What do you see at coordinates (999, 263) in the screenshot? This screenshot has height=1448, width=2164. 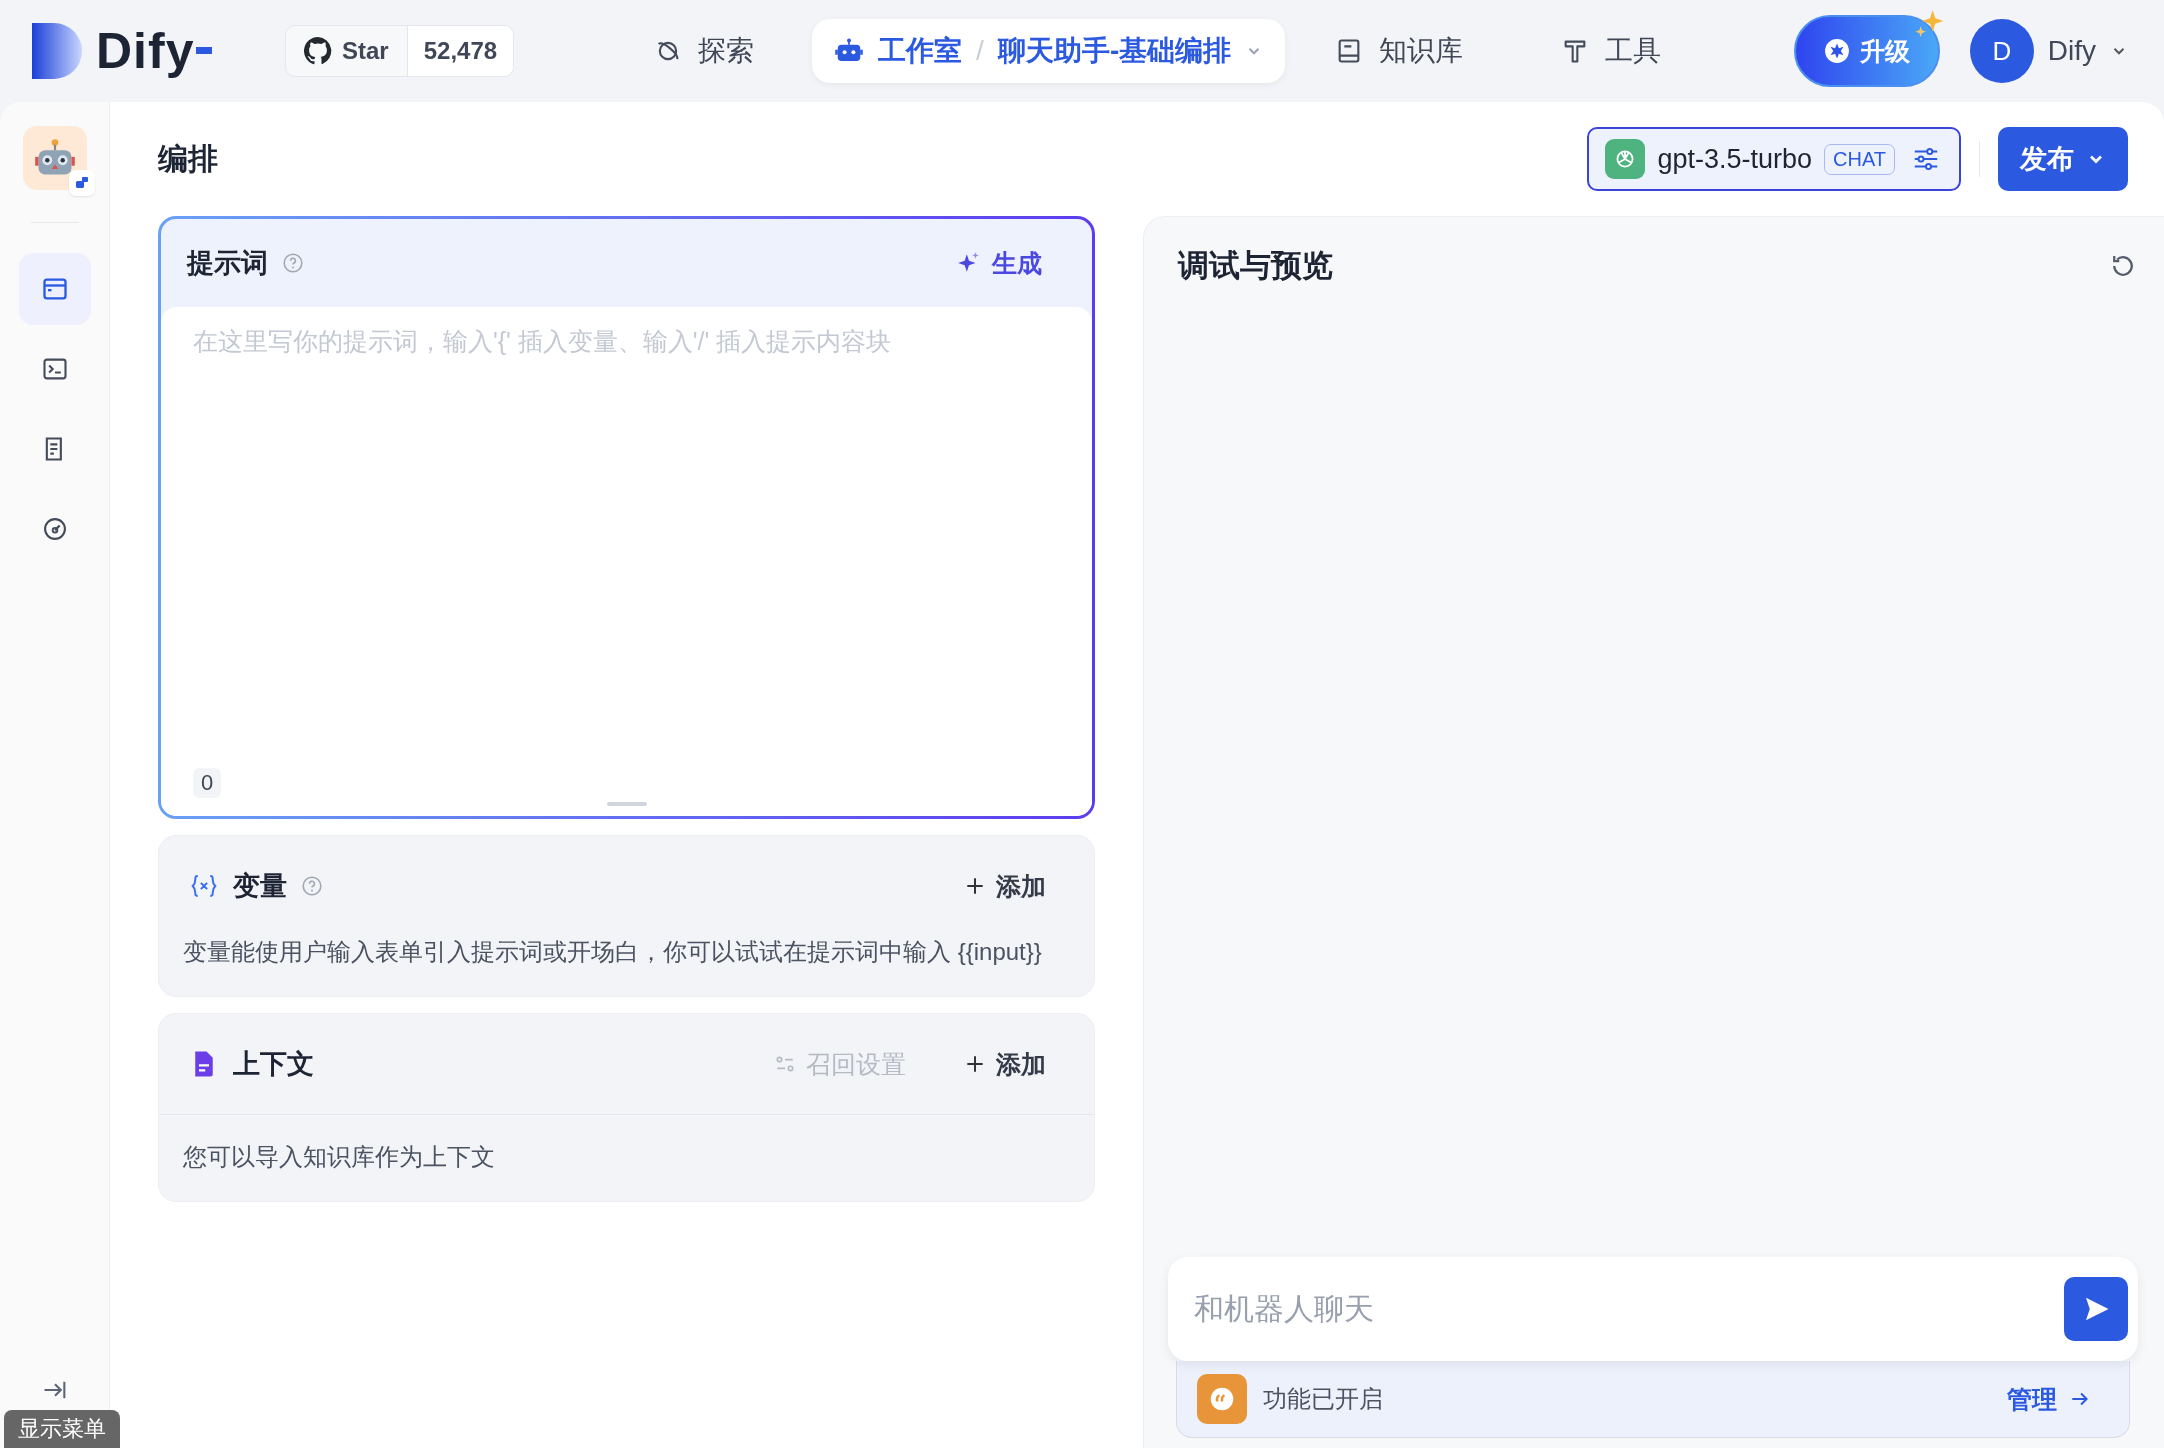 I see `generate-button: 生成` at bounding box center [999, 263].